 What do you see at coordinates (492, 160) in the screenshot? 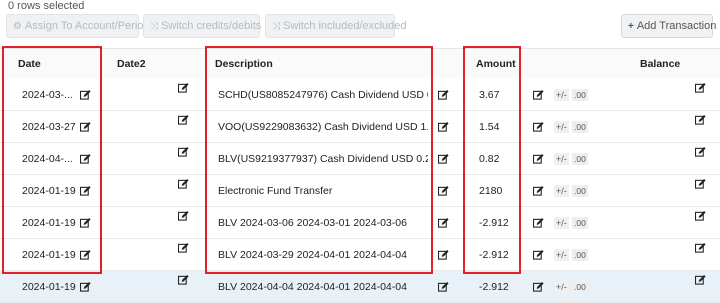
I see `amount-column-highlight` at bounding box center [492, 160].